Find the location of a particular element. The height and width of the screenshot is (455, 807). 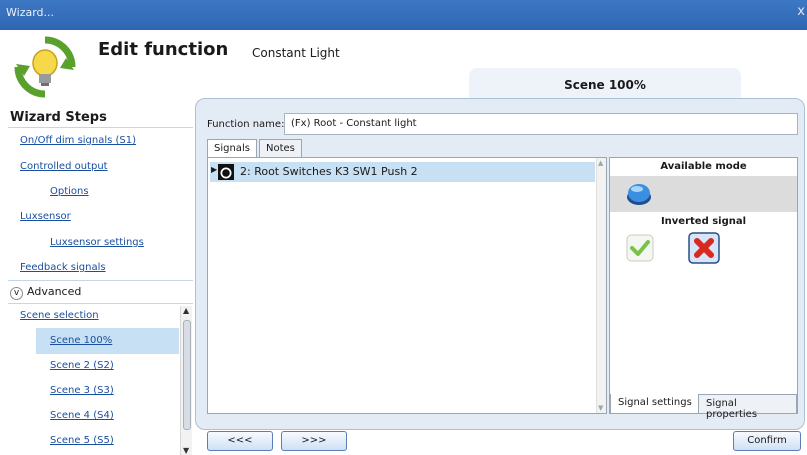

step-scene-5: Scene 5 (S5) is located at coordinates (82, 440).